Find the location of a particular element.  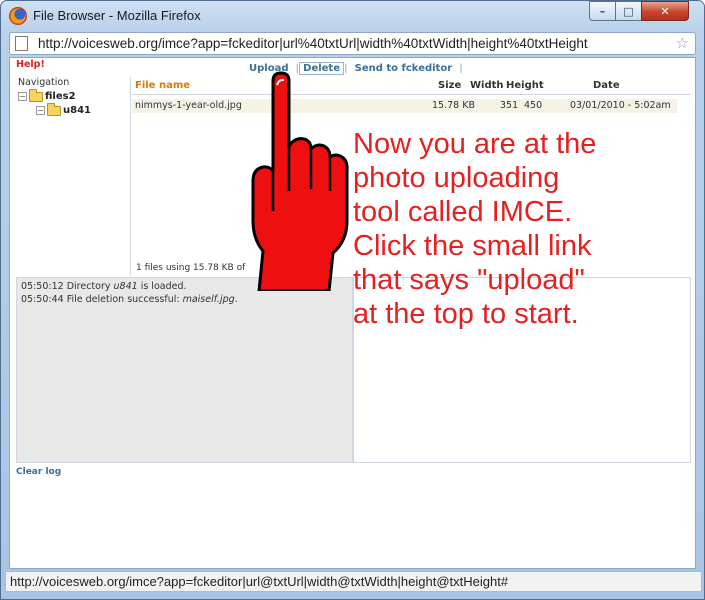

header-date: Date is located at coordinates (606, 85).